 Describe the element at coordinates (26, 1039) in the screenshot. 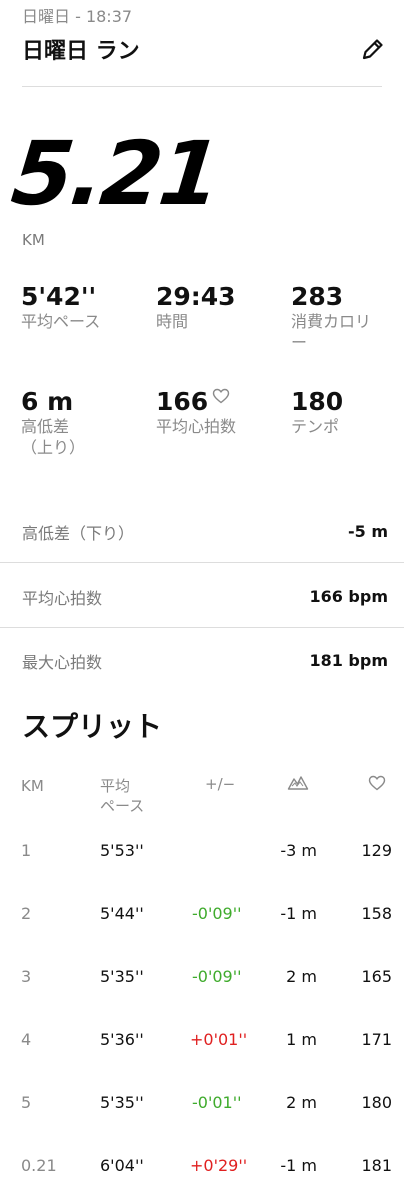

I see `split-km: 4` at that location.